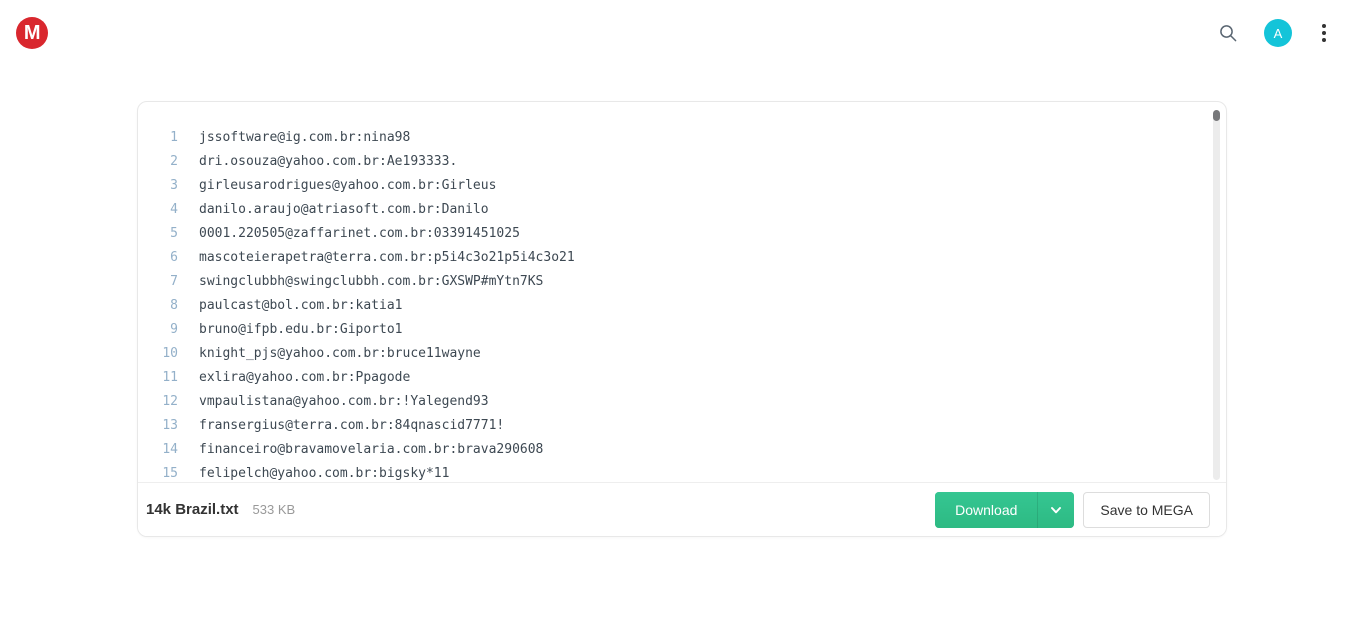 This screenshot has width=1364, height=632. Describe the element at coordinates (344, 401) in the screenshot. I see `line-content: vmpaulistana@yahoo.com.br:!Yalegend93` at that location.